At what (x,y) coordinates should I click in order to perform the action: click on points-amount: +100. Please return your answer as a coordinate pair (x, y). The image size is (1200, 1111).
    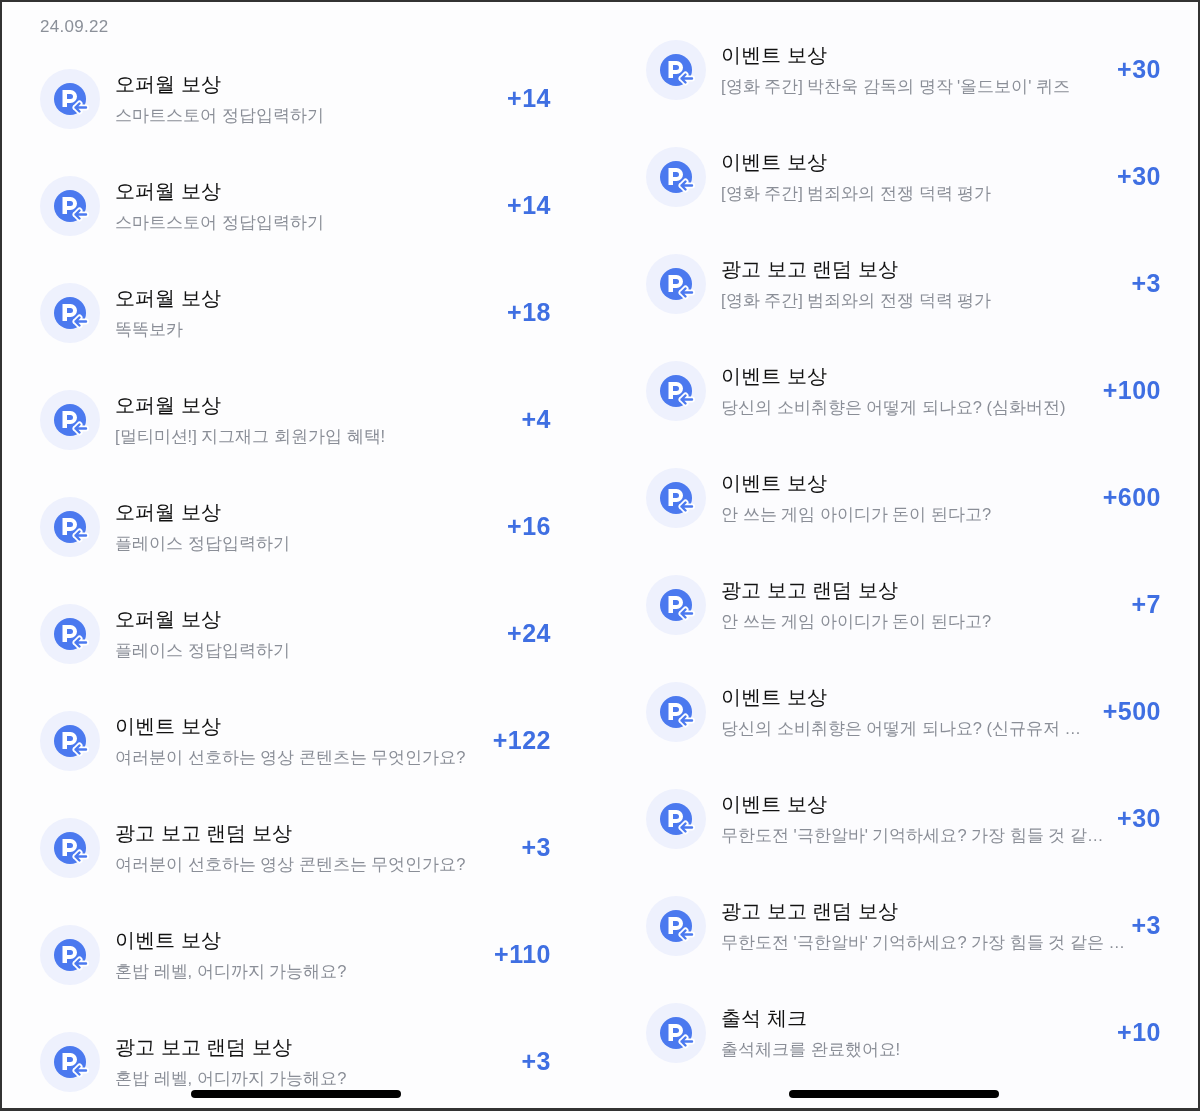
    Looking at the image, I should click on (1131, 390).